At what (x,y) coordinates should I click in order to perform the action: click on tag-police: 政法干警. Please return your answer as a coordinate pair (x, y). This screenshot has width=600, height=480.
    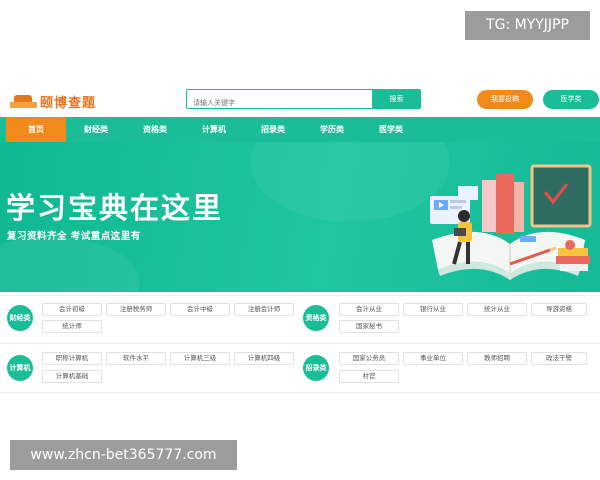
    Looking at the image, I should click on (559, 358).